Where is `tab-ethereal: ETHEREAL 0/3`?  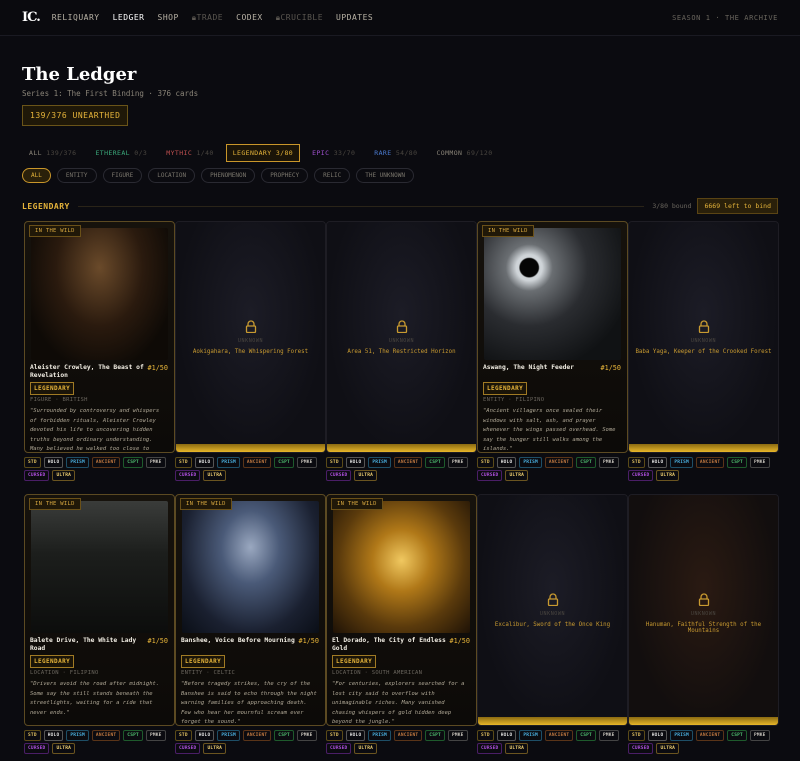 tab-ethereal: ETHEREAL 0/3 is located at coordinates (121, 153).